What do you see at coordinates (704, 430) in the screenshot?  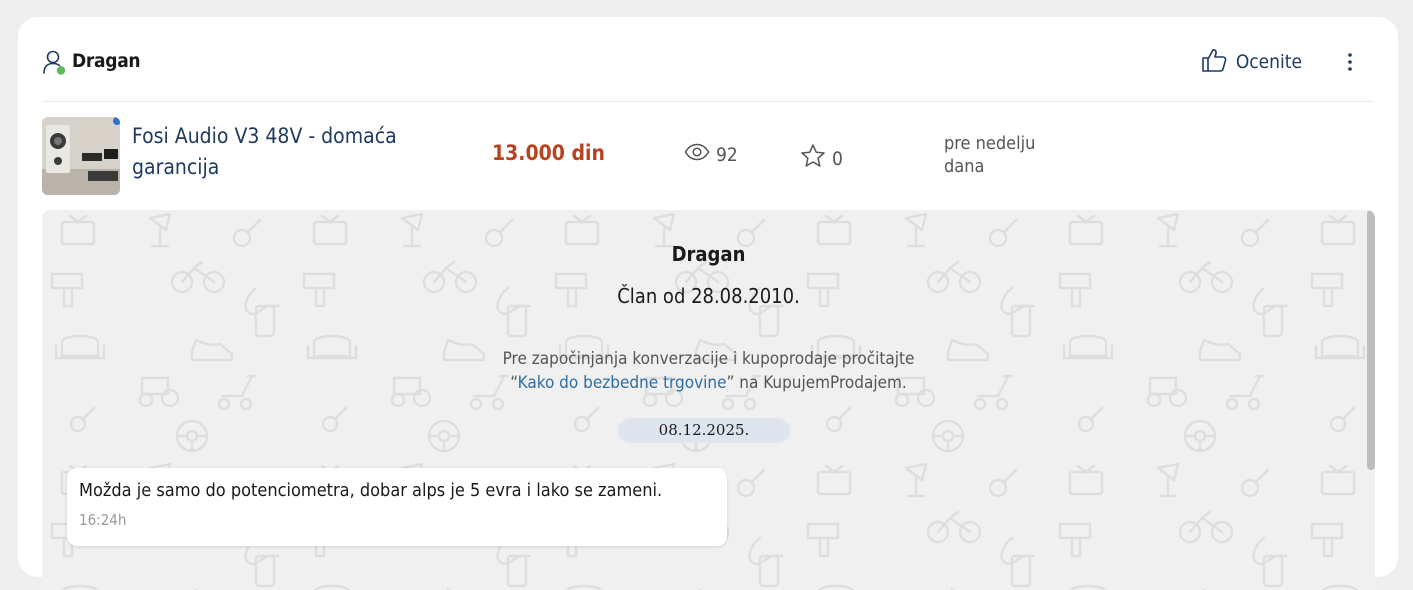 I see `date-separator: 08.12.2025.` at bounding box center [704, 430].